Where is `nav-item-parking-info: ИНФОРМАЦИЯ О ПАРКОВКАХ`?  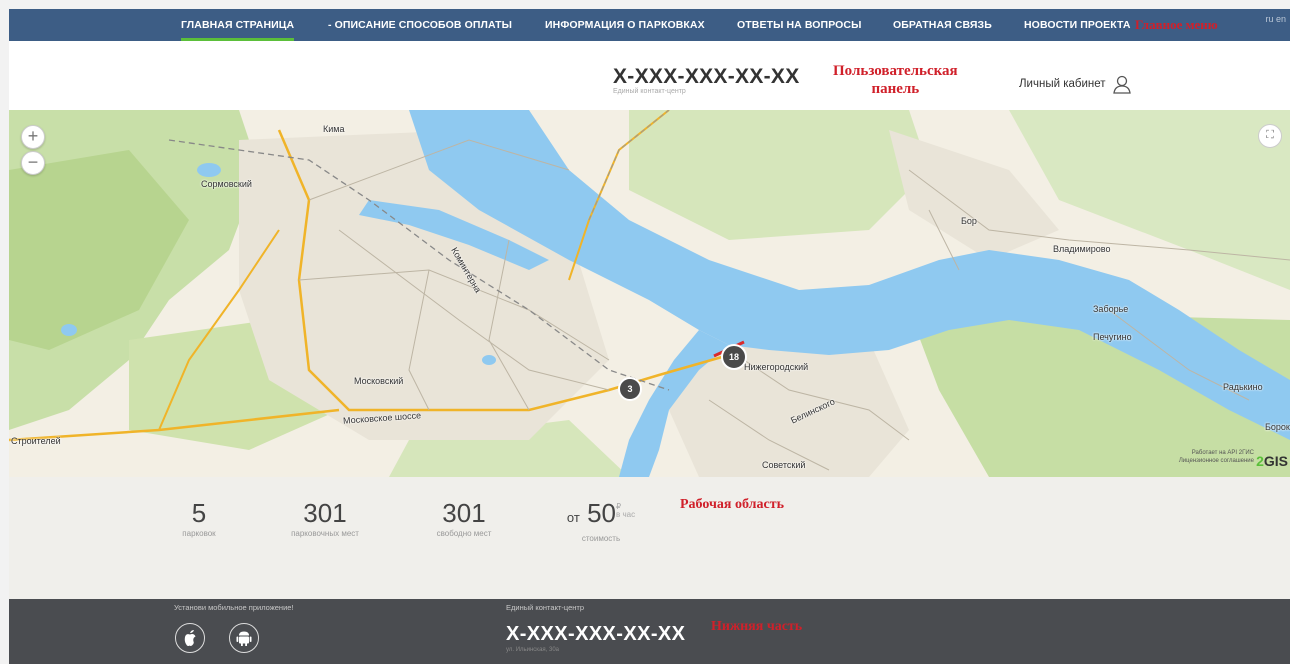
nav-item-parking-info: ИНФОРМАЦИЯ О ПАРКОВКАХ is located at coordinates (625, 25).